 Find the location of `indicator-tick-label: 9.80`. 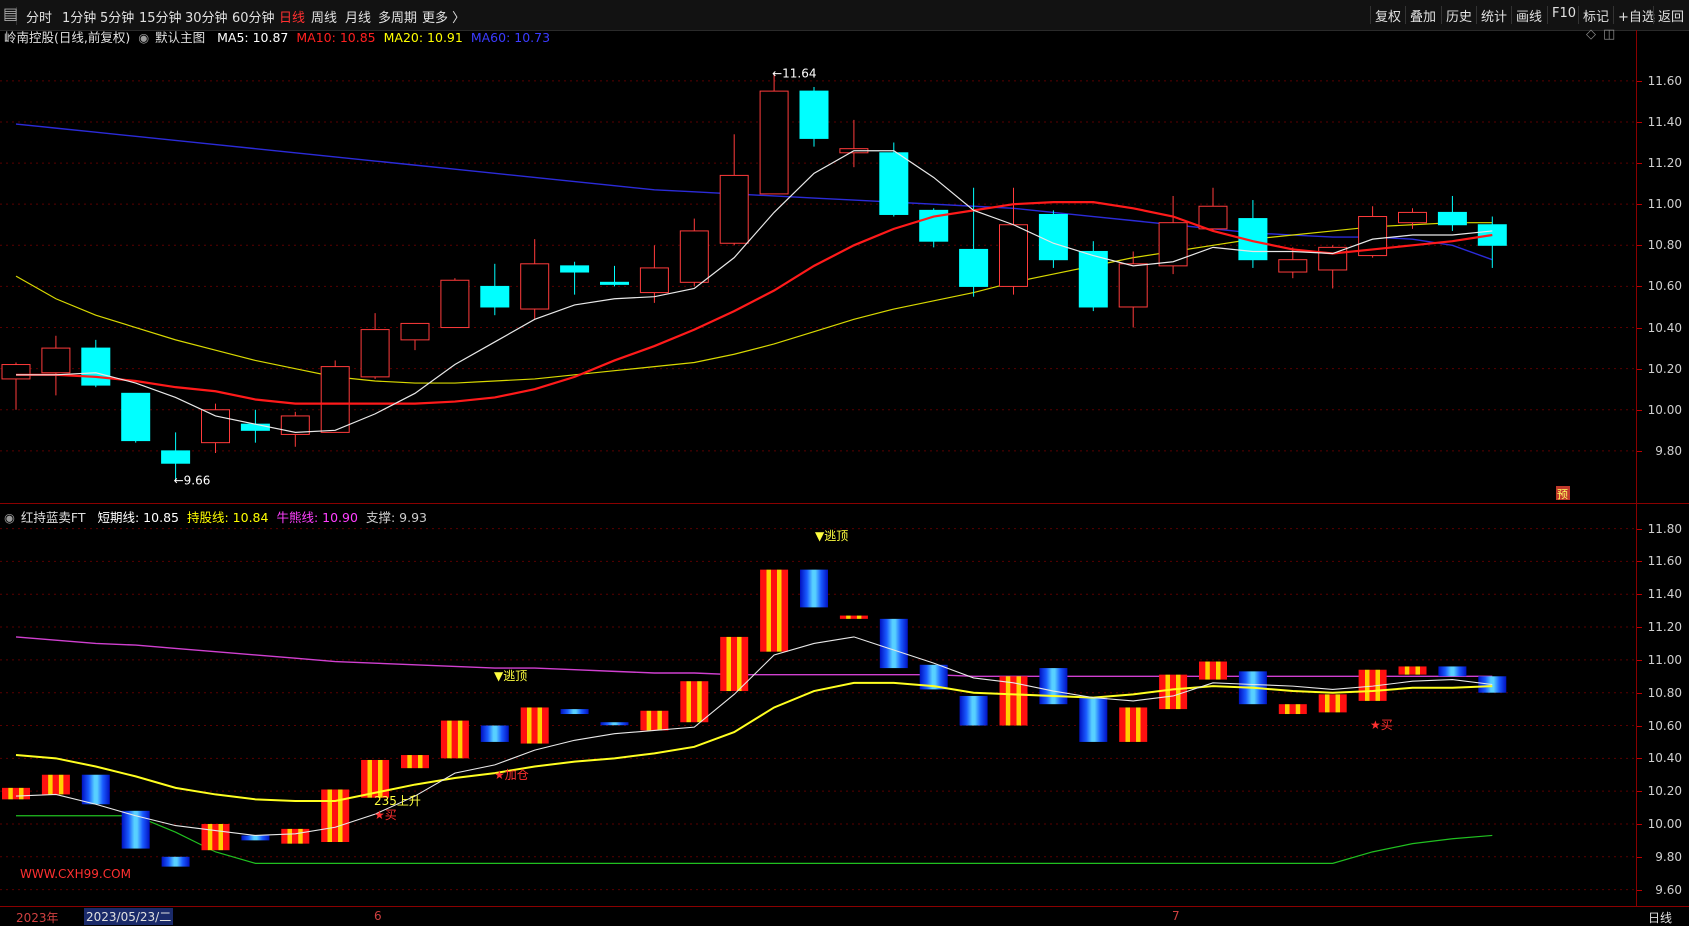

indicator-tick-label: 9.80 is located at coordinates (1668, 856).